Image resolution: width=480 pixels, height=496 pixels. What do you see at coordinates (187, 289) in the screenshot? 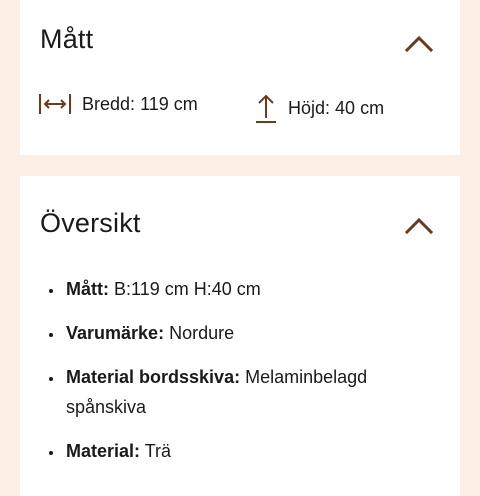
I see `spec-value: B:119 cm H:40 cm` at bounding box center [187, 289].